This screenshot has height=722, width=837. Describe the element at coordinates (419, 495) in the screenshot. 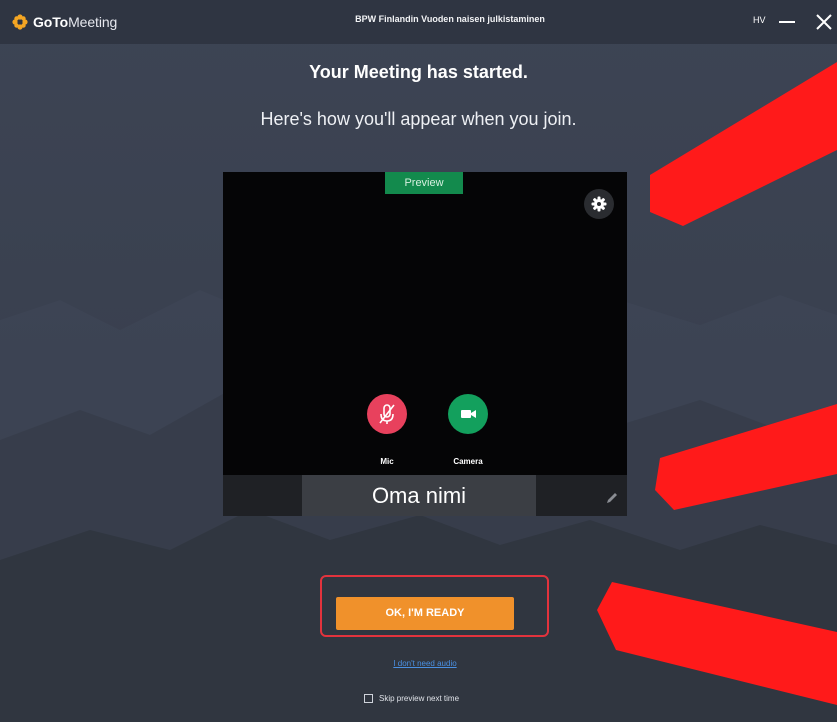

I see `display-name-field: Oma nimi` at that location.